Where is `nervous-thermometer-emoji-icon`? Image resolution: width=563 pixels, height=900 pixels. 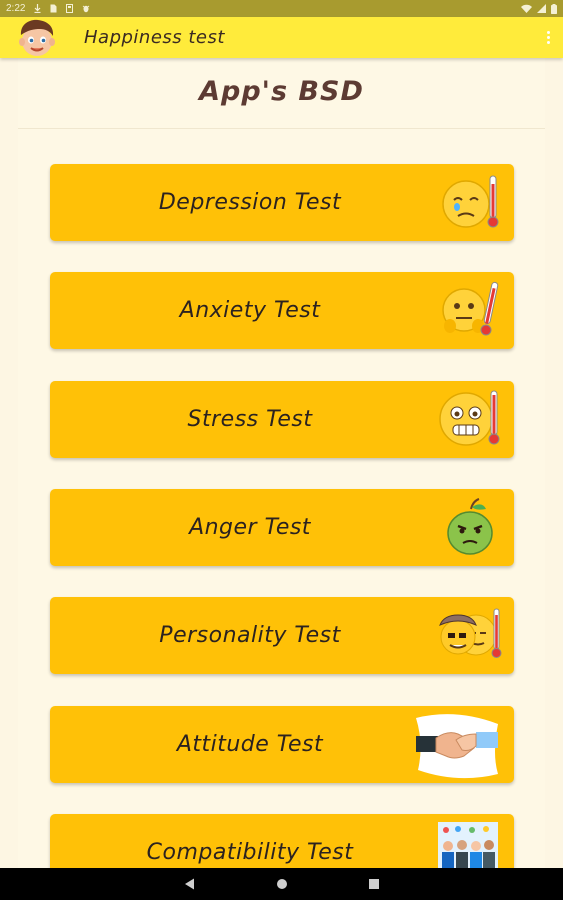
nervous-thermometer-emoji-icon is located at coordinates (470, 310).